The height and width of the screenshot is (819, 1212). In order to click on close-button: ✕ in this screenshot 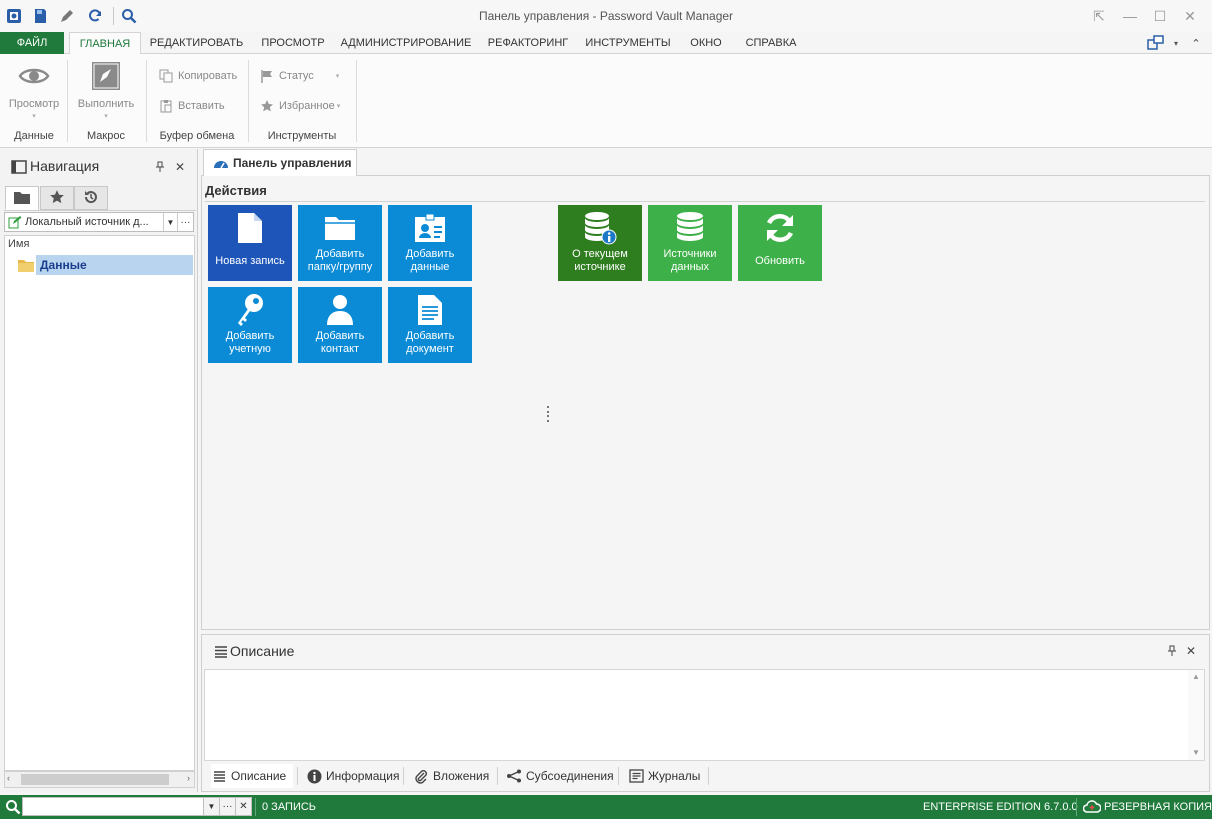, I will do `click(1190, 16)`.